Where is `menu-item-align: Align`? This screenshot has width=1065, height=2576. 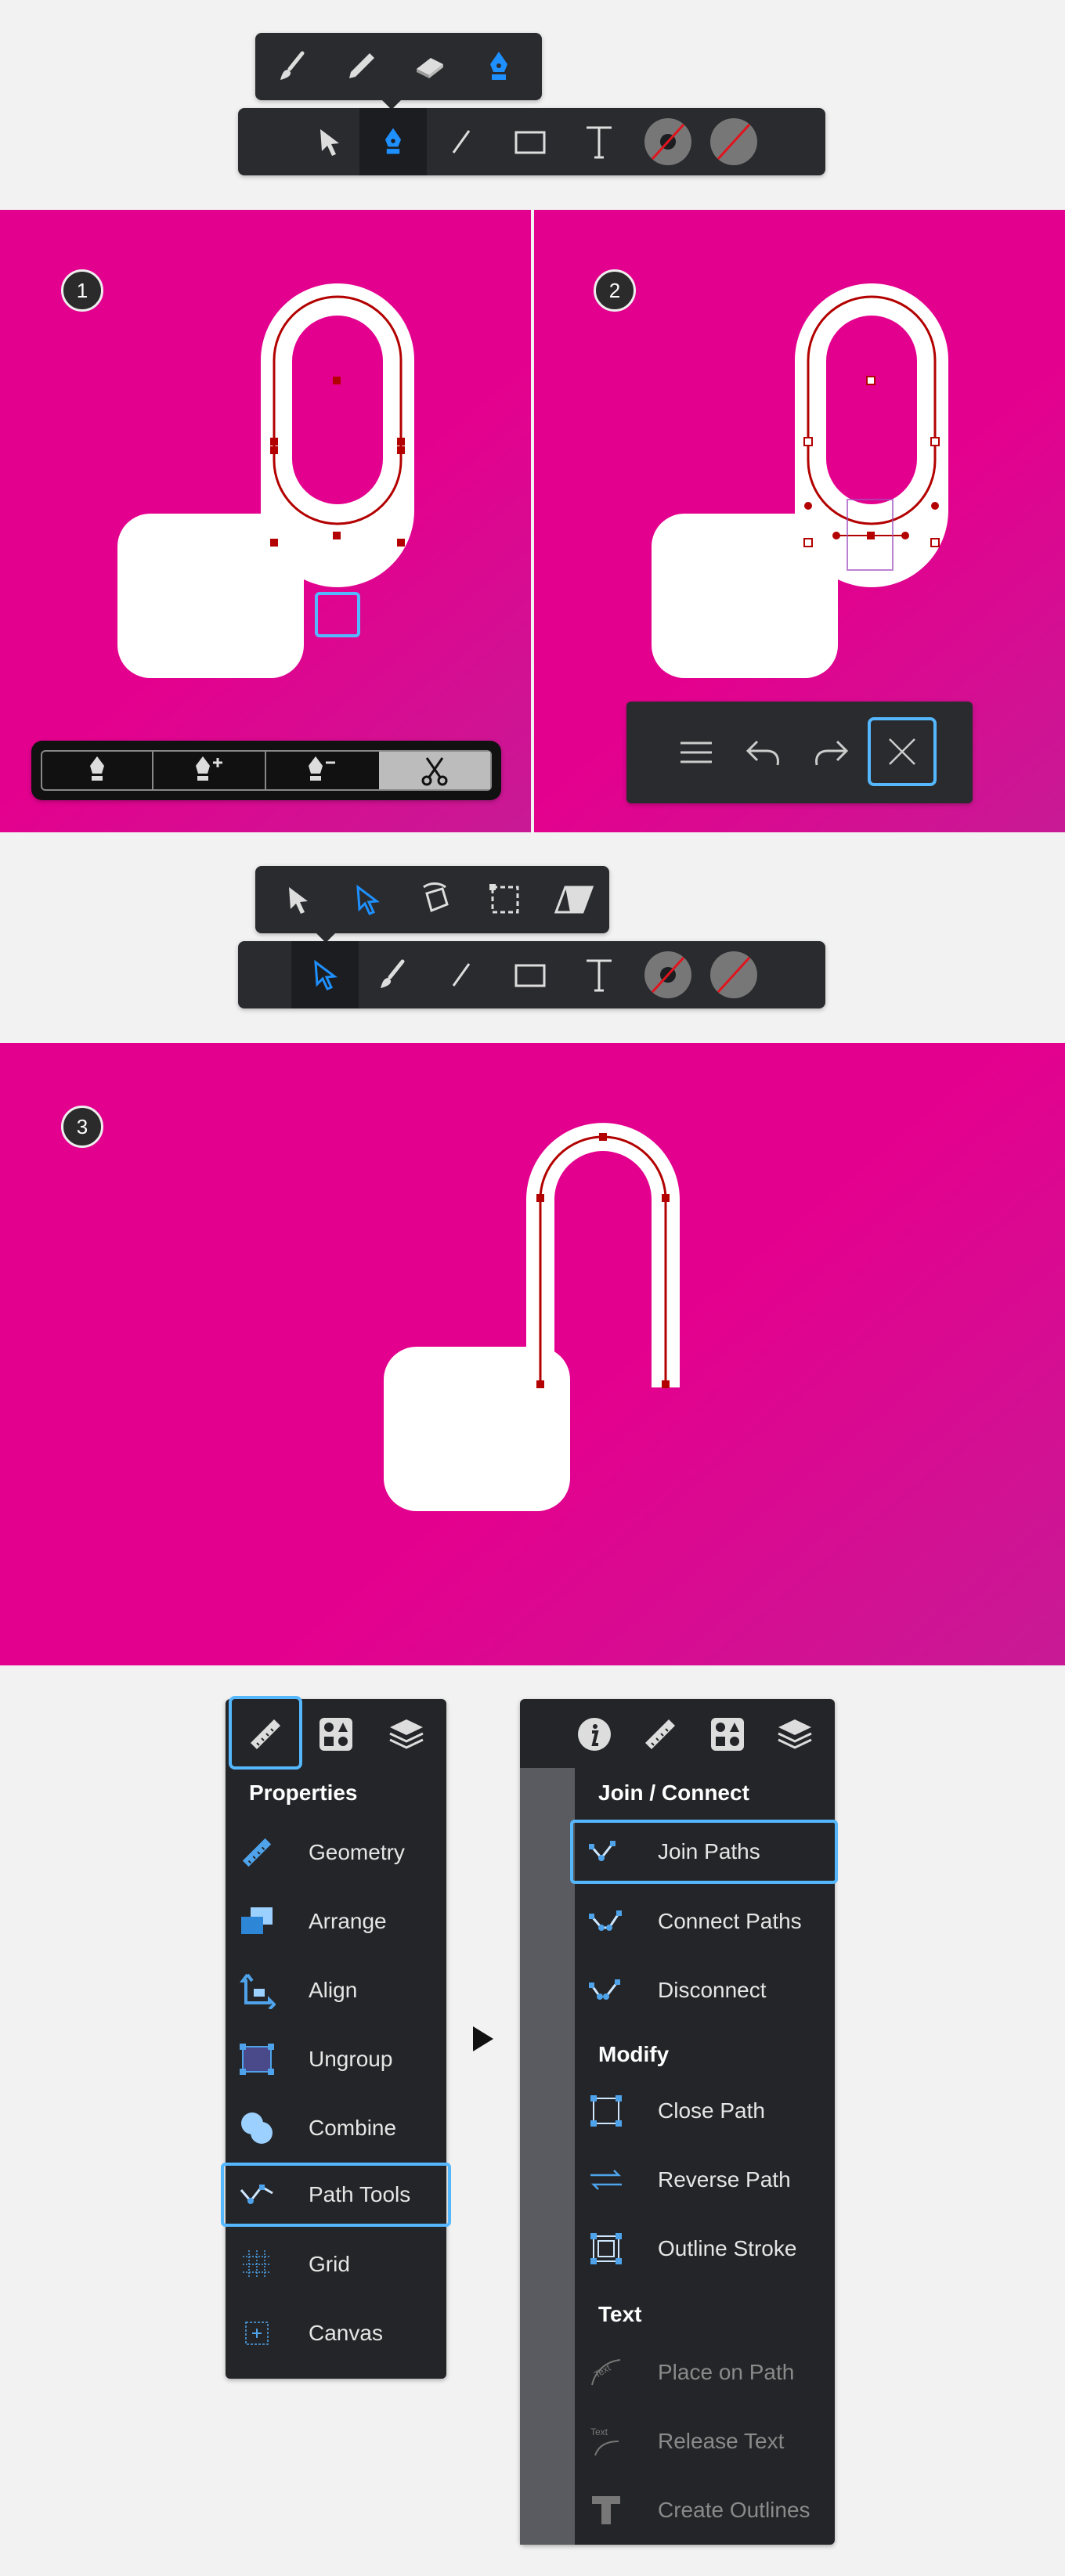 menu-item-align: Align is located at coordinates (336, 1990).